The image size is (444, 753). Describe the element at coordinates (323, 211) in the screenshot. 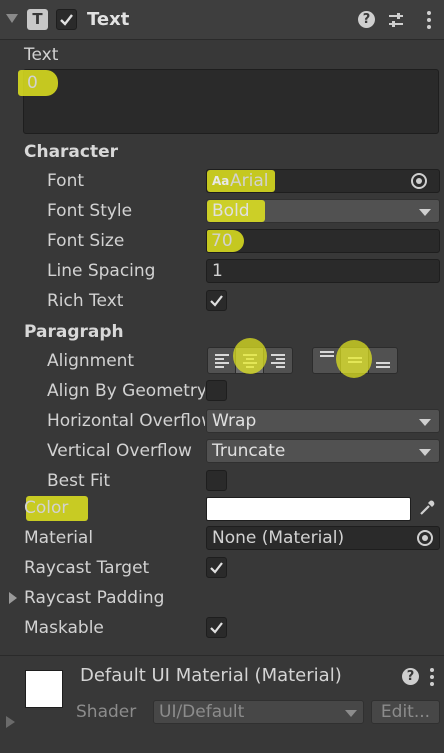

I see `font-style-dropdown: Bold` at that location.